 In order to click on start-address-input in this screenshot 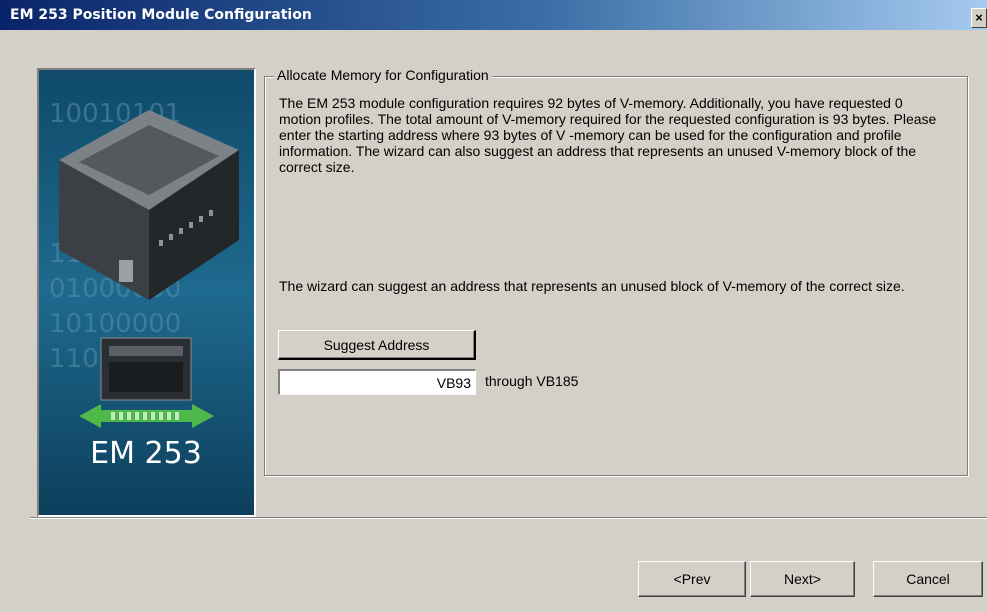, I will do `click(377, 382)`.